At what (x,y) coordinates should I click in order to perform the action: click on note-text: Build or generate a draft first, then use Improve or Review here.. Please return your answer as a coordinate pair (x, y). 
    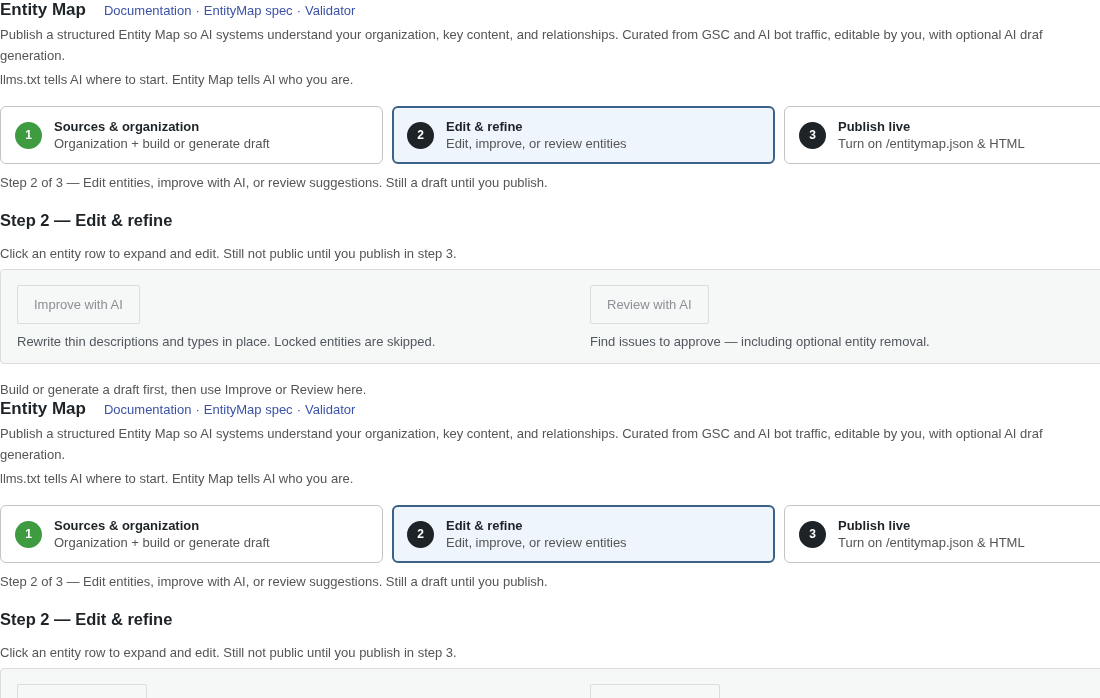
    Looking at the image, I should click on (184, 390).